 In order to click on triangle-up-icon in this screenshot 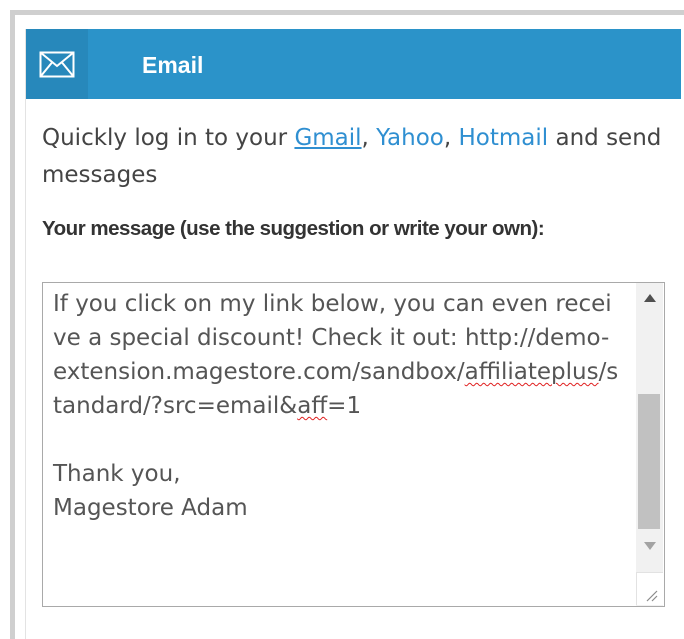, I will do `click(649, 298)`.